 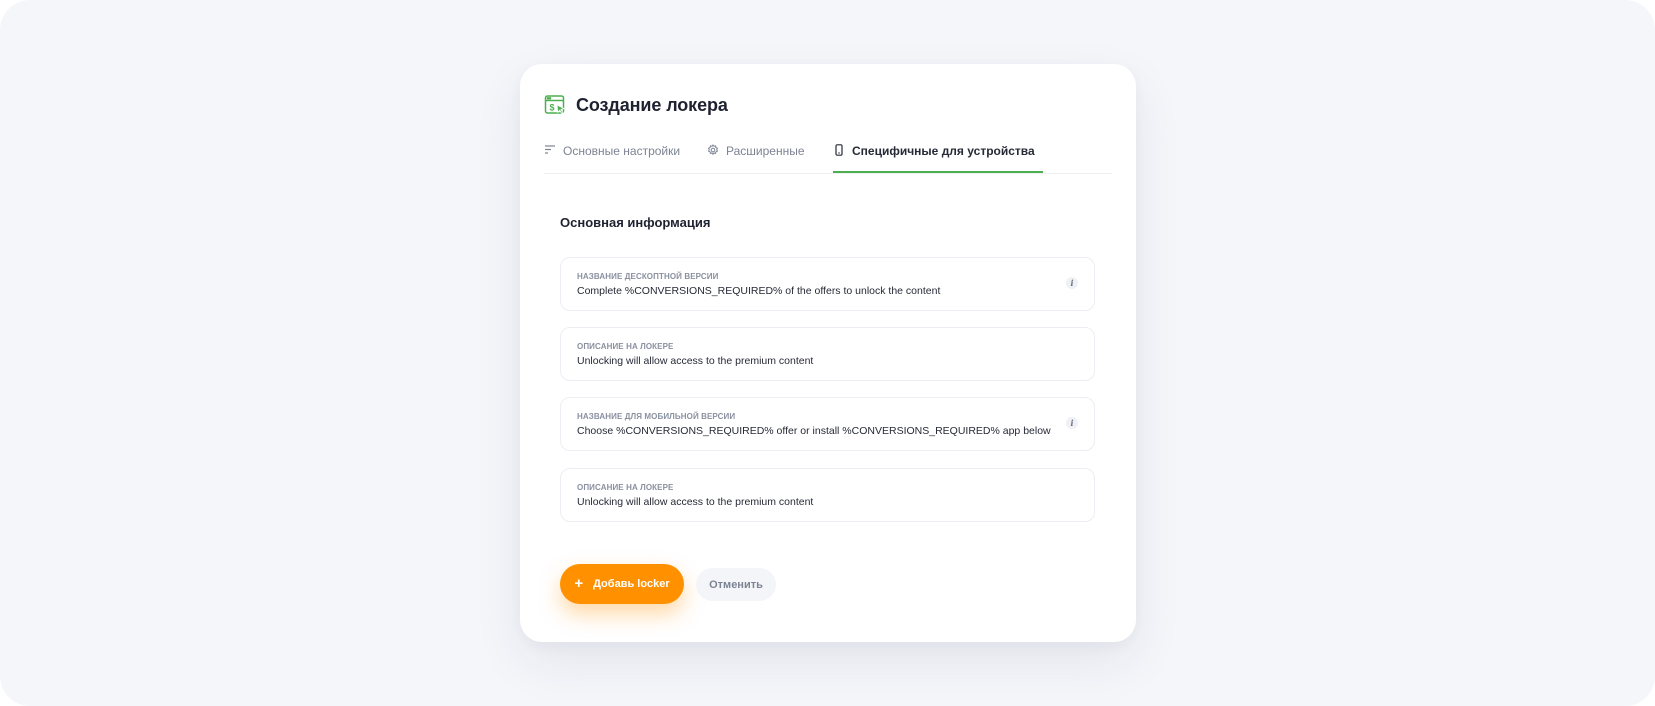 I want to click on tab-label: Основные настройки, so click(x=622, y=151).